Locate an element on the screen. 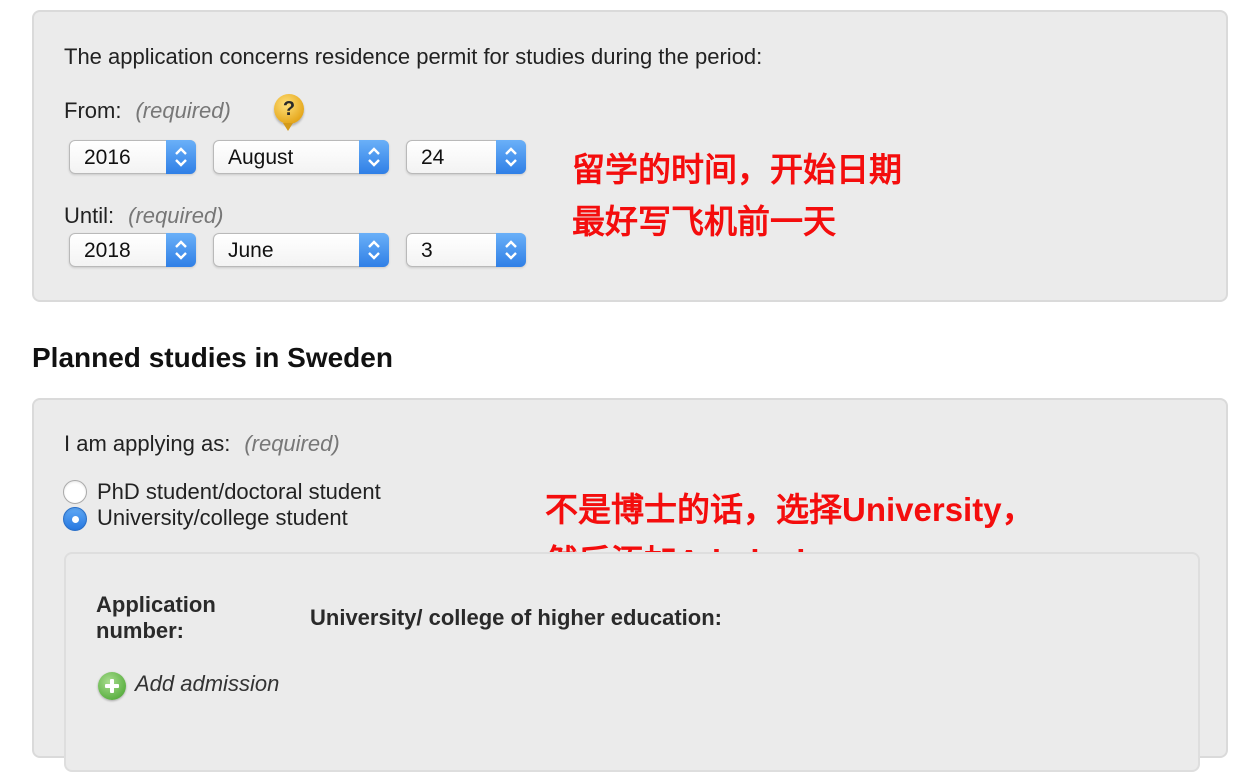 This screenshot has width=1240, height=772. radio-university-label: University/college student is located at coordinates (222, 518).